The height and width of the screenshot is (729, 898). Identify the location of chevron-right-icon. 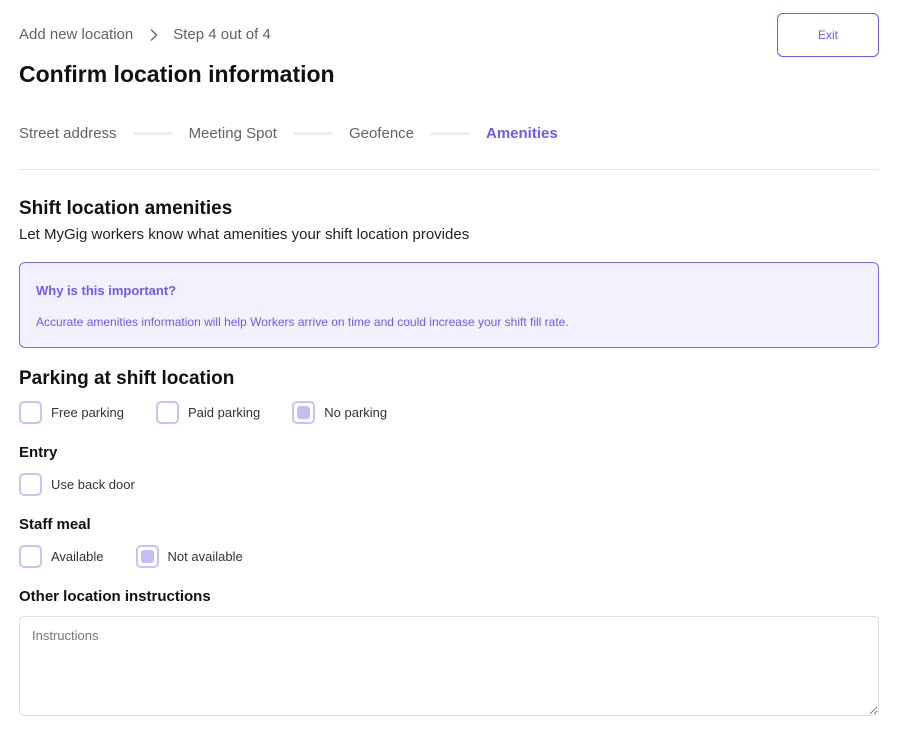
(154, 35).